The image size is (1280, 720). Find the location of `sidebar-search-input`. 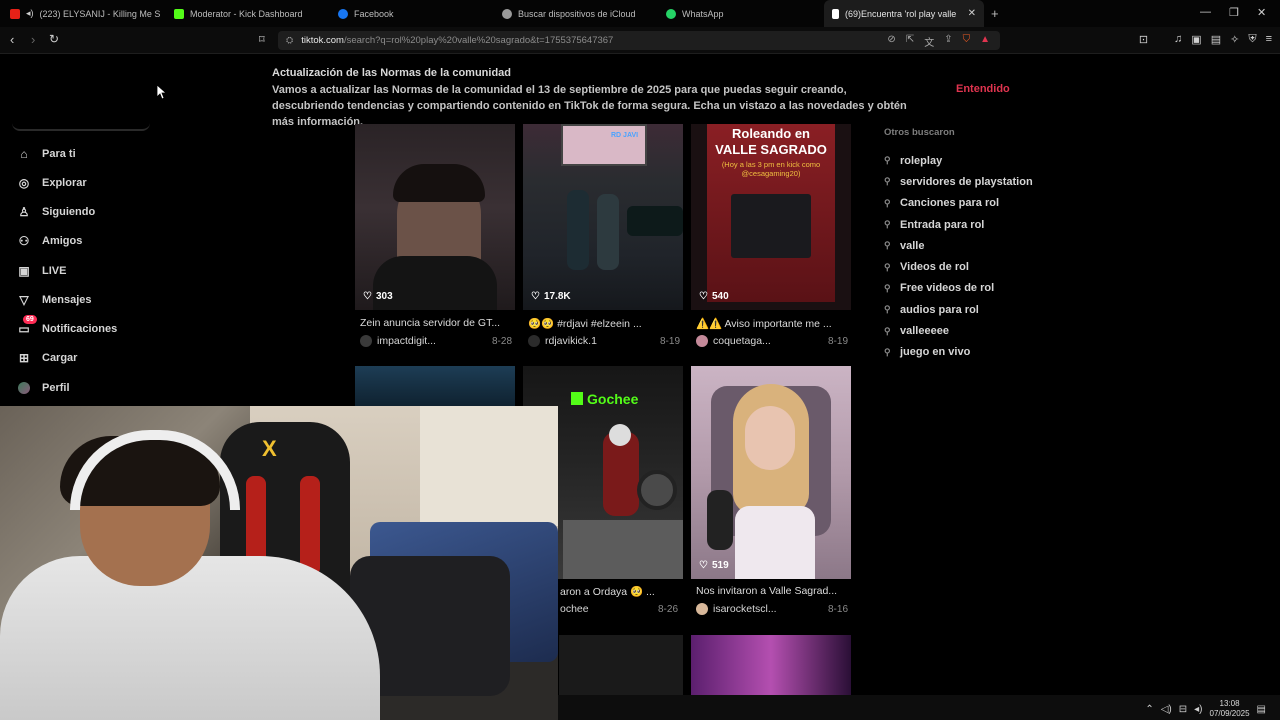

sidebar-search-input is located at coordinates (81, 123).